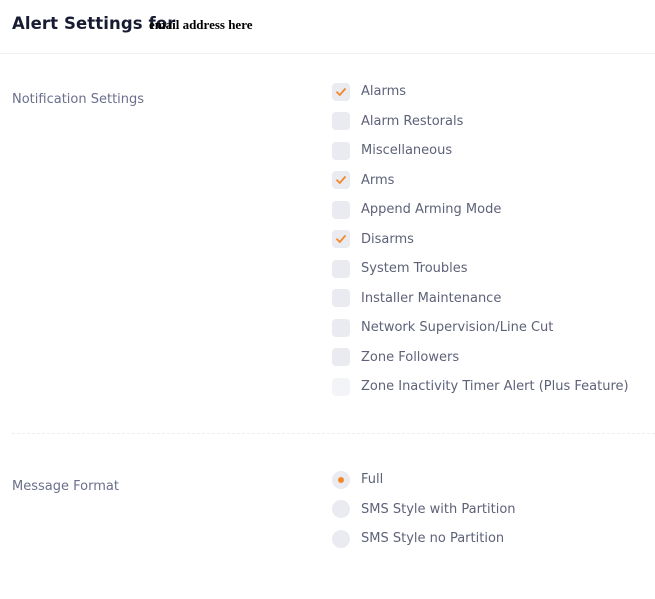  Describe the element at coordinates (378, 180) in the screenshot. I see `option-label: Arms` at that location.